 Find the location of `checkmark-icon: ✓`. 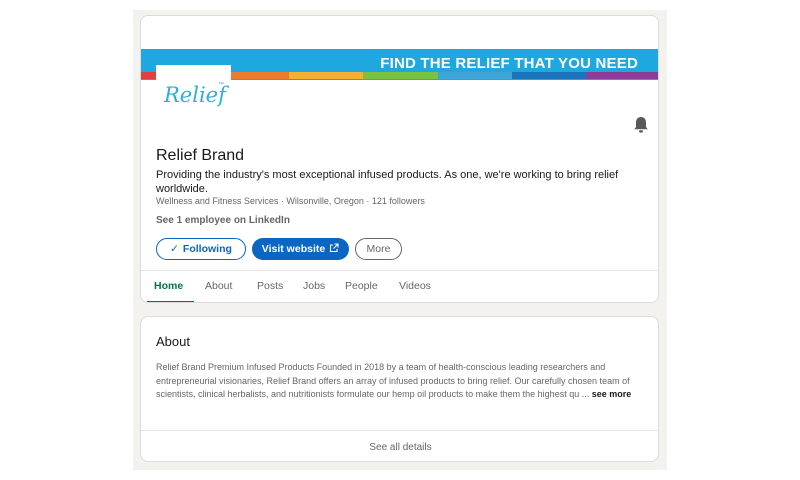

checkmark-icon: ✓ is located at coordinates (174, 249).